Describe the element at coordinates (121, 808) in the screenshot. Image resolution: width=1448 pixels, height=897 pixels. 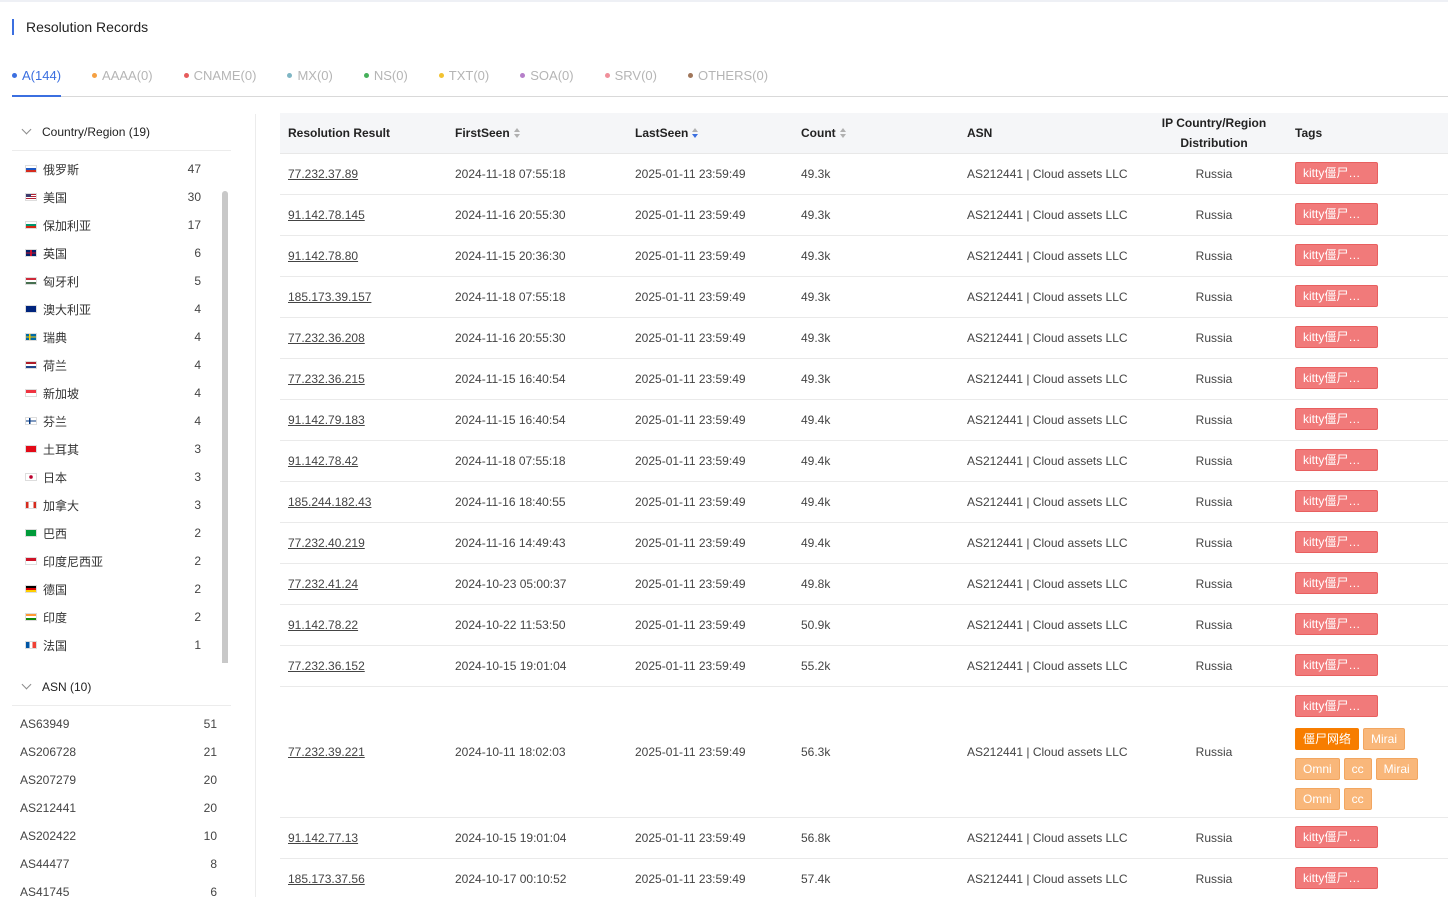
I see `asn-filter-item: AS212441 20` at that location.